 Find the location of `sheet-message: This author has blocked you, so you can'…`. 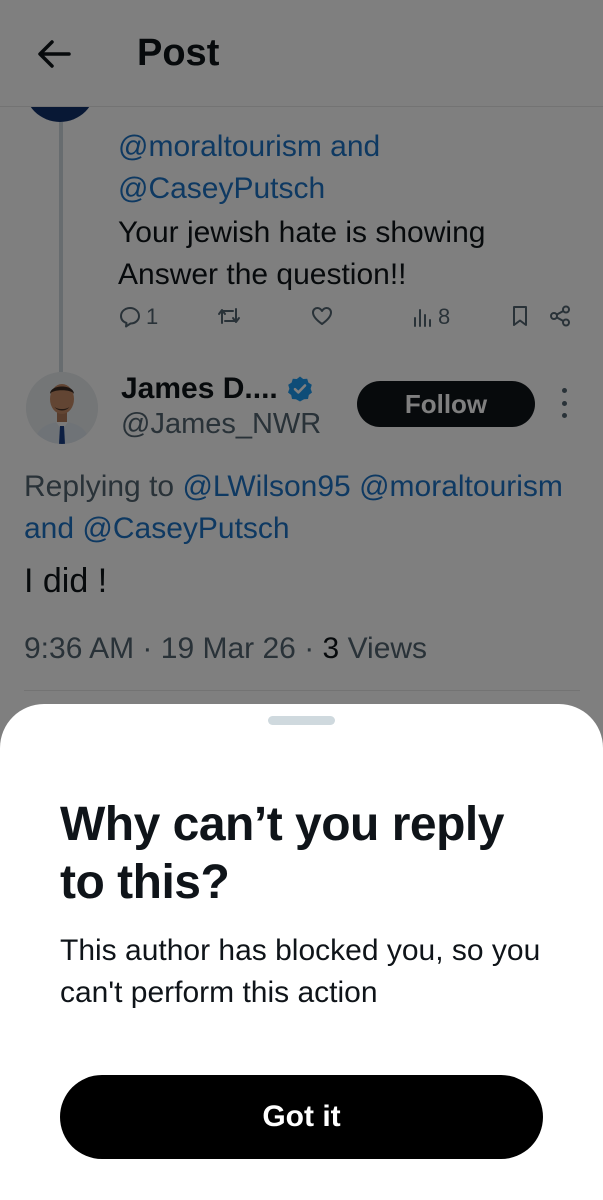

sheet-message: This author has blocked you, so you can'… is located at coordinates (300, 971).